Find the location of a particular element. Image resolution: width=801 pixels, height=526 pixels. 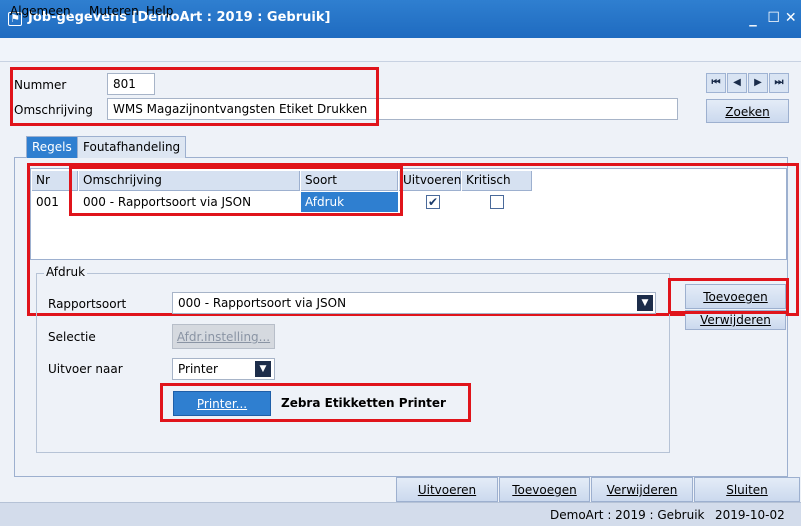

next-record-icon: ▶ is located at coordinates (758, 83).